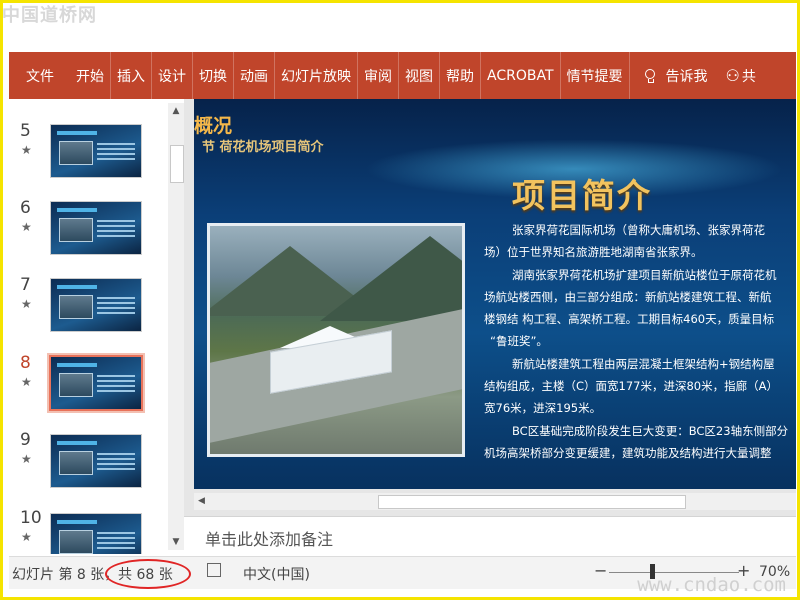 The image size is (800, 600). I want to click on tab-review: 审阅, so click(377, 75).